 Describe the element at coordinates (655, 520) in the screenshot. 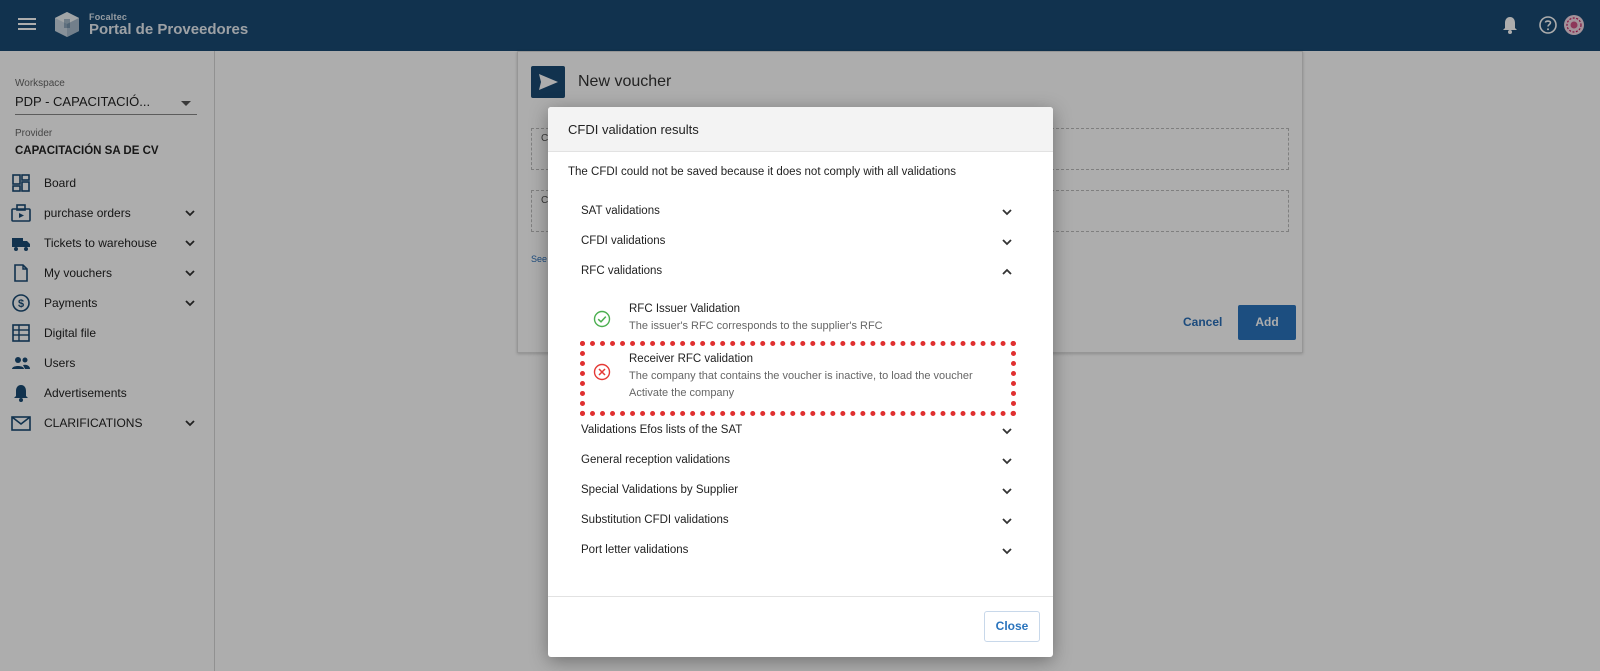

I see `accordion-label: Substitution CFDI validations` at that location.